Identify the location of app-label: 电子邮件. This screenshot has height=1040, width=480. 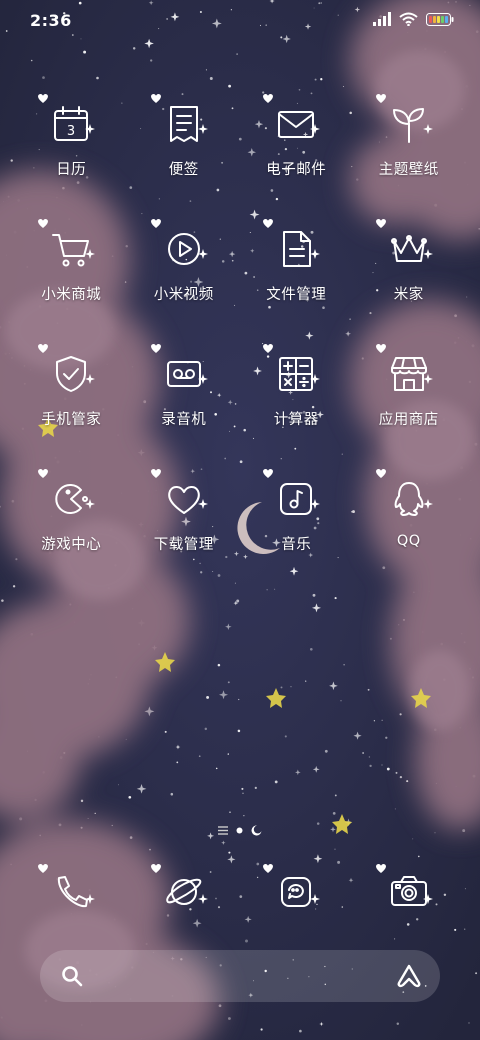
(296, 170).